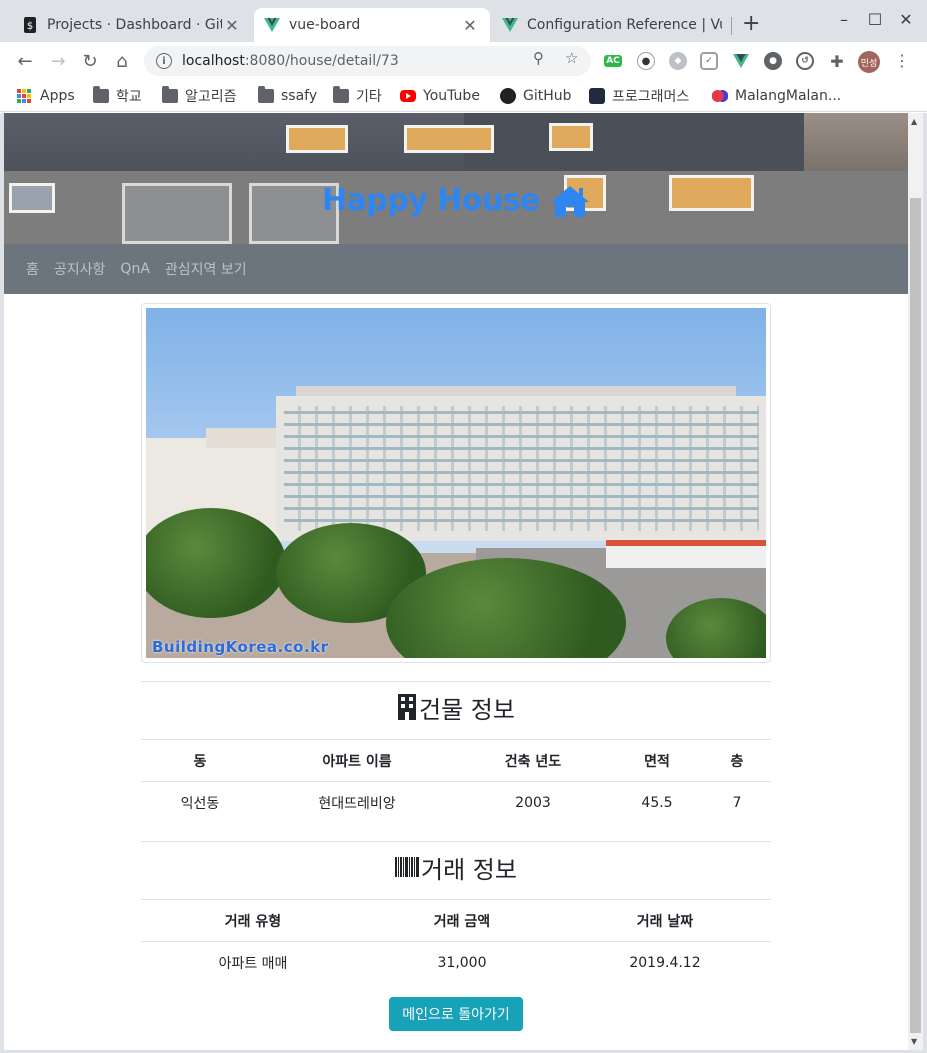 The image size is (927, 1053). I want to click on new-tab-icon: +, so click(751, 24).